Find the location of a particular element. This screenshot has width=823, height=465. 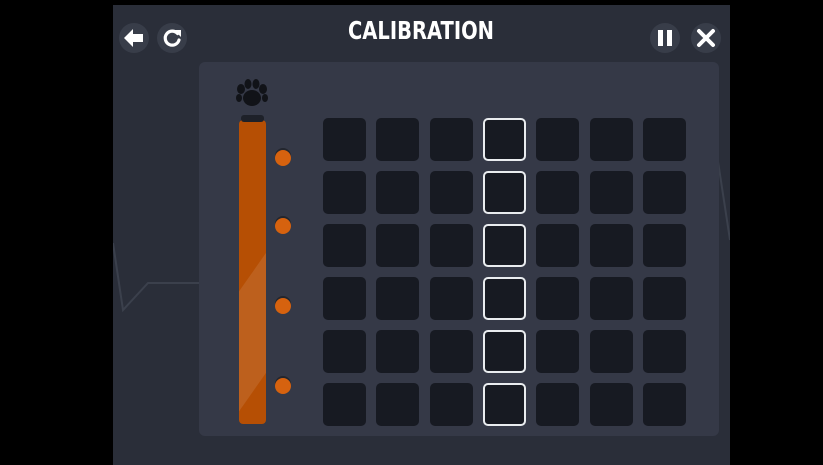

pause-icon is located at coordinates (665, 38).